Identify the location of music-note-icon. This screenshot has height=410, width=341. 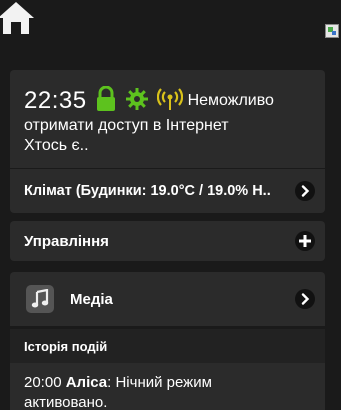
(40, 299).